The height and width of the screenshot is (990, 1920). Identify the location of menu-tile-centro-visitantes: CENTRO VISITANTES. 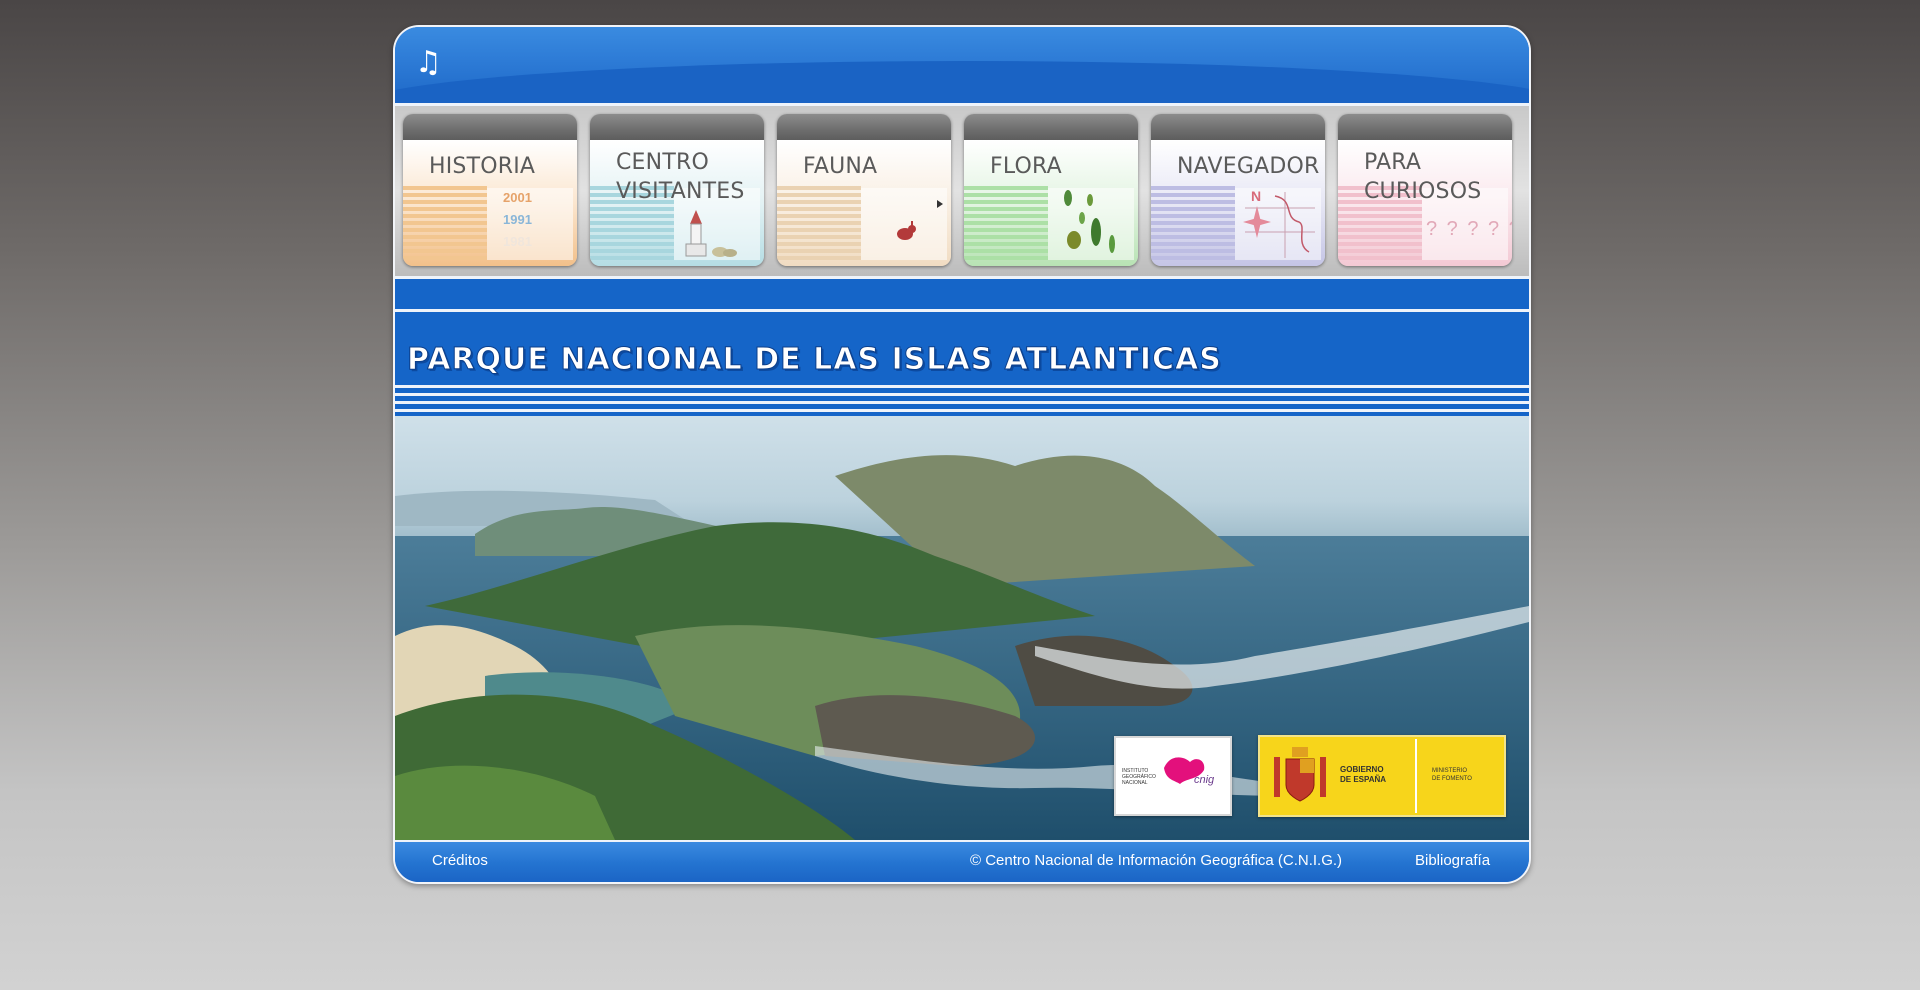
(677, 190).